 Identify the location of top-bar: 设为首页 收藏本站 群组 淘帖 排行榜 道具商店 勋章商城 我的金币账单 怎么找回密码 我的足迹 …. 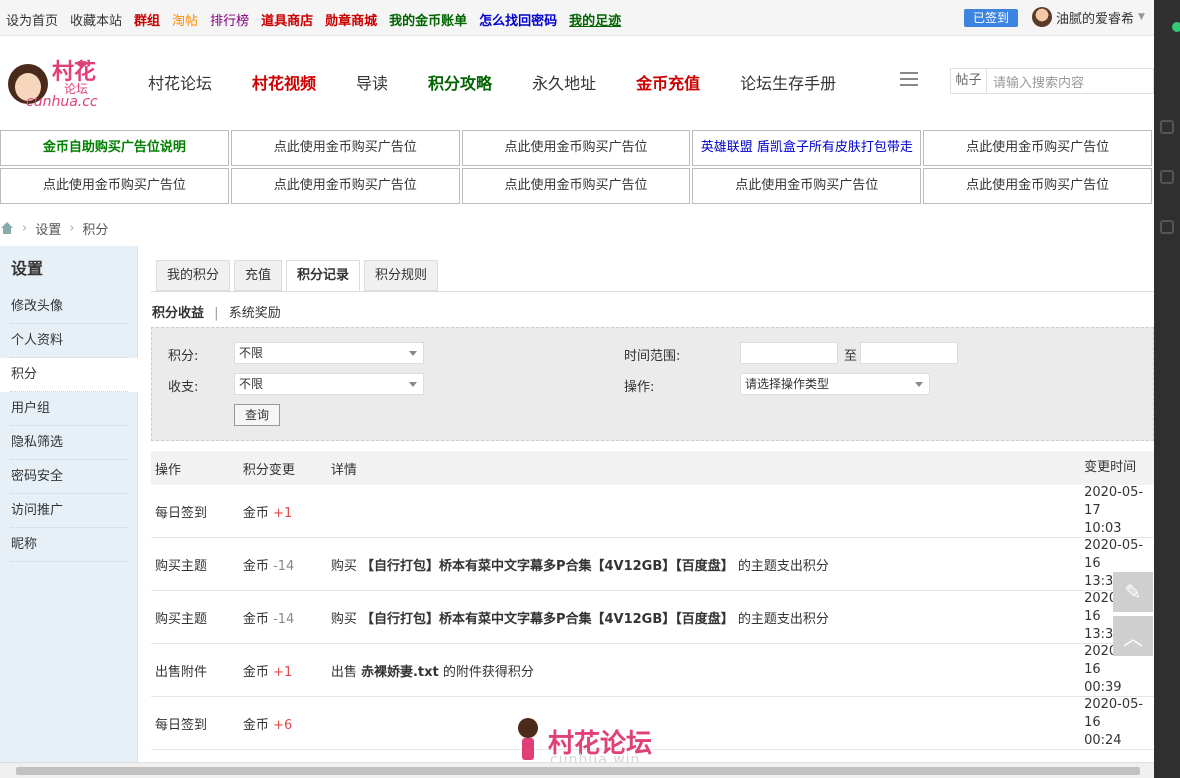
(577, 18).